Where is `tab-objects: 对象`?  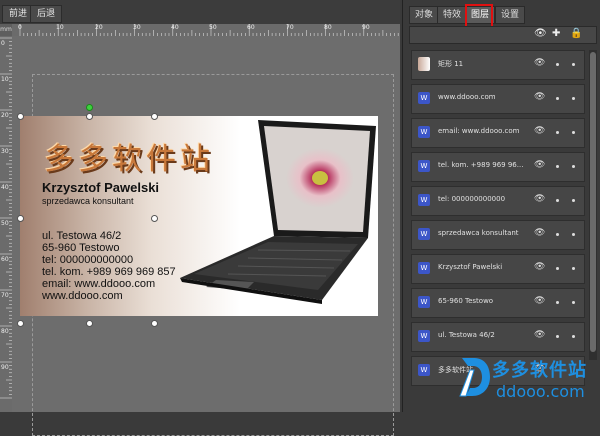 tab-objects: 对象 is located at coordinates (424, 15).